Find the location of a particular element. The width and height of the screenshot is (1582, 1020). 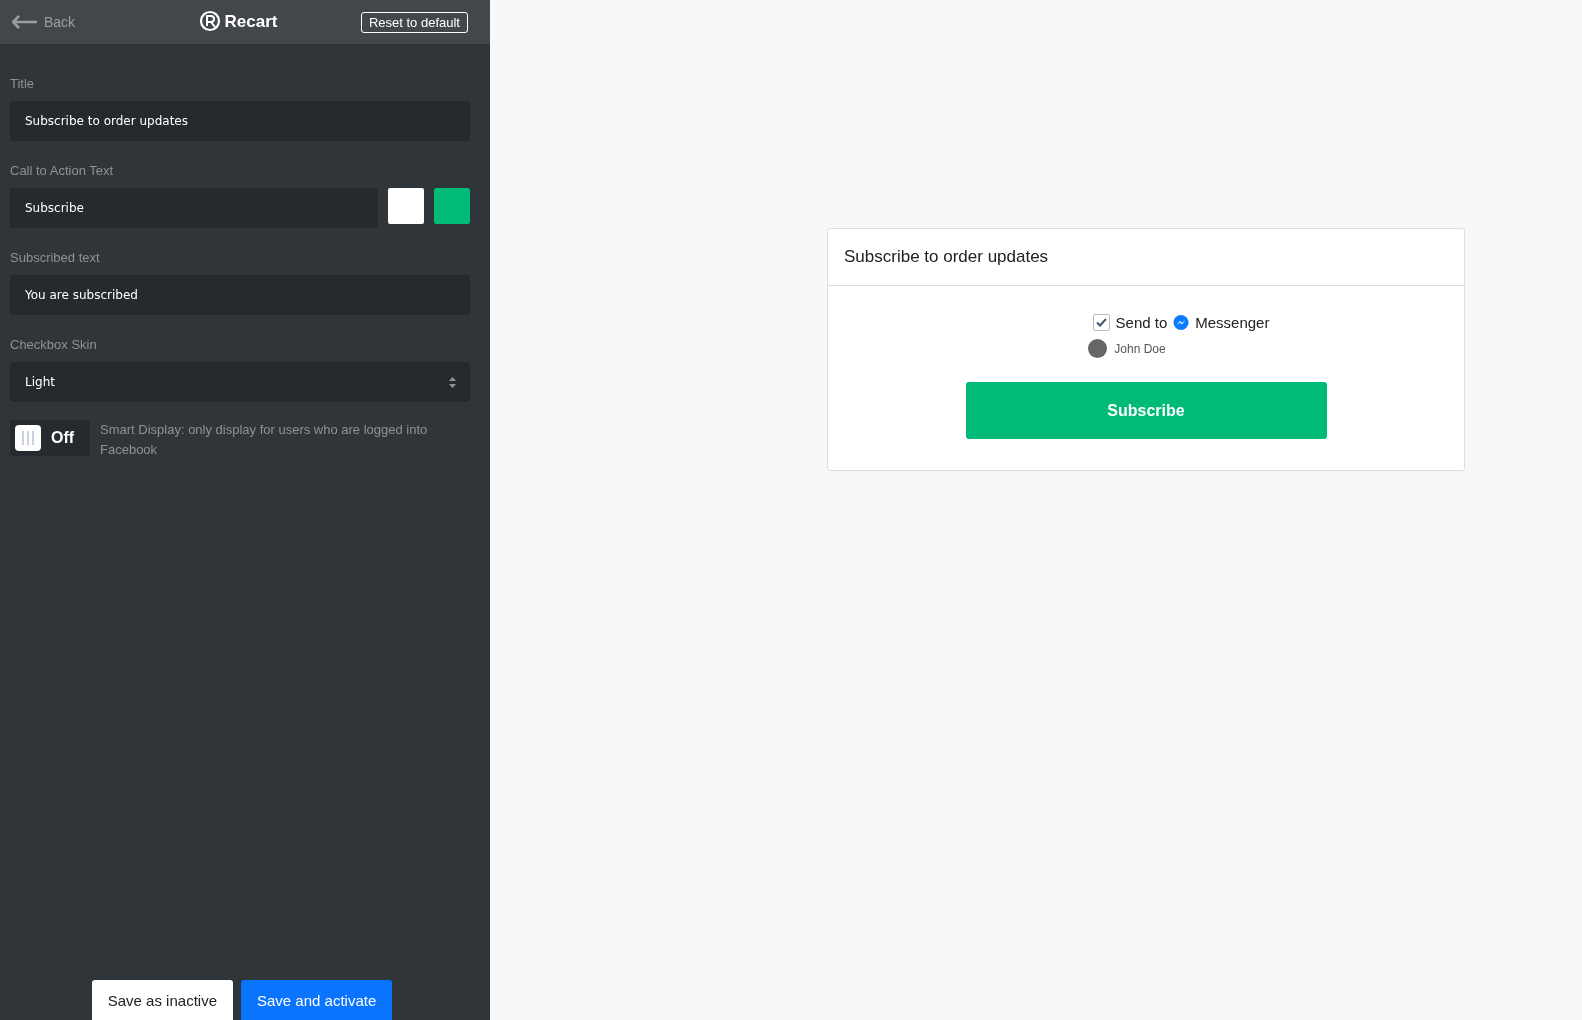

card-title: Subscribe to order updates is located at coordinates (1146, 257).